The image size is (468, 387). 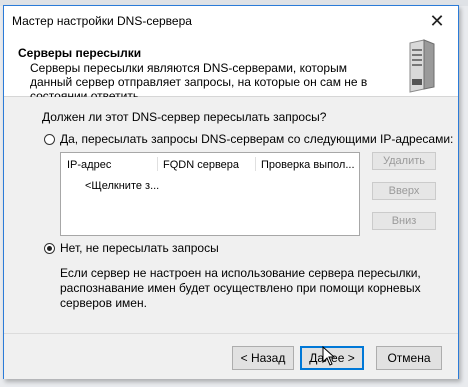 What do you see at coordinates (263, 358) in the screenshot?
I see `back-button: < Назад` at bounding box center [263, 358].